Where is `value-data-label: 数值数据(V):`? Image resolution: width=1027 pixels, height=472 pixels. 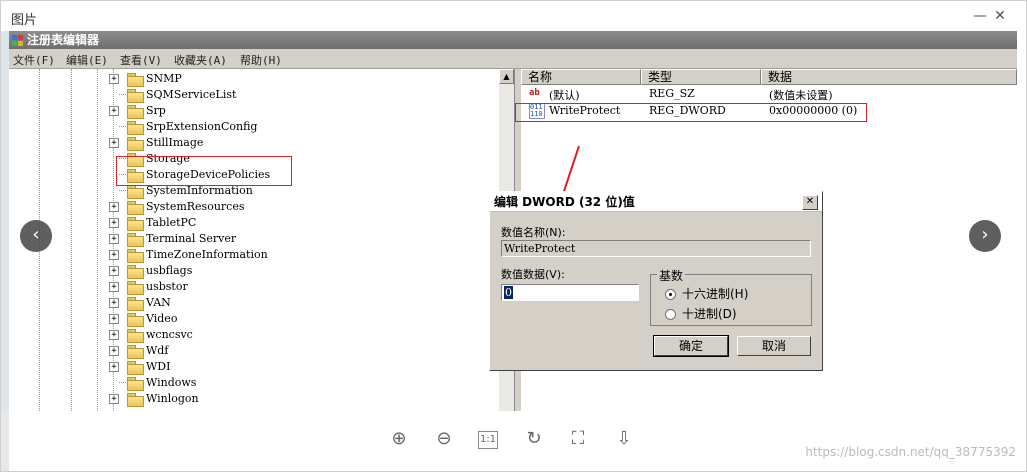
value-data-label: 数值数据(V): is located at coordinates (533, 274).